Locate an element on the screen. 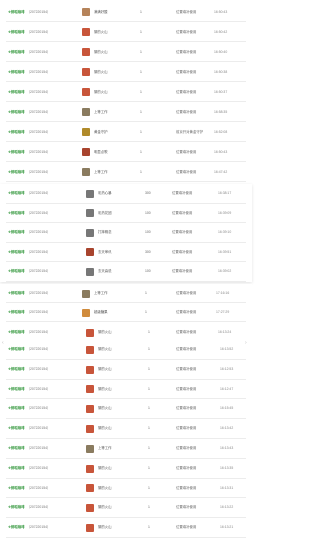 Image resolution: width=320 pixels, height=540 pixels. table-row: ❖鲜呱咖啡 （207220154） 上等工作 1 位置填补使用 16:13:43 is located at coordinates (126, 449).